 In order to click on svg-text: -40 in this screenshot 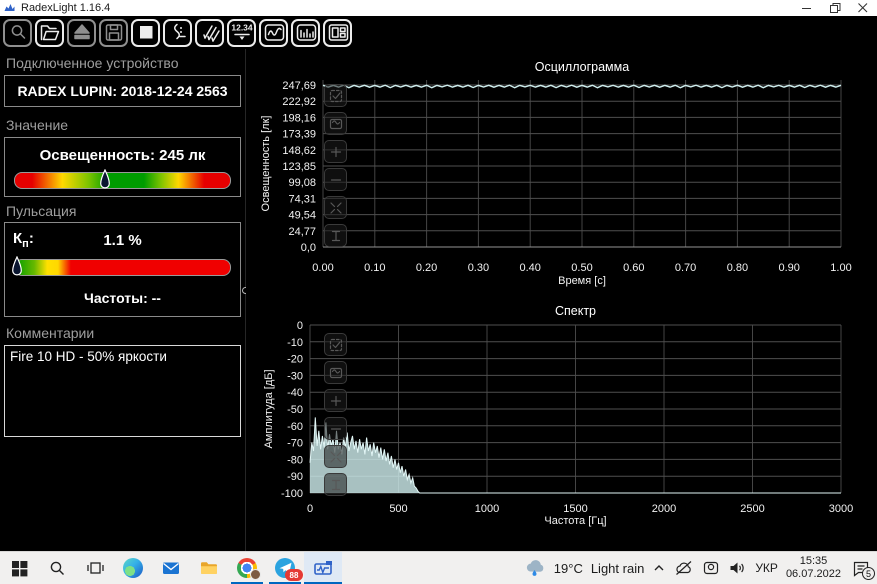, I will do `click(295, 393)`.